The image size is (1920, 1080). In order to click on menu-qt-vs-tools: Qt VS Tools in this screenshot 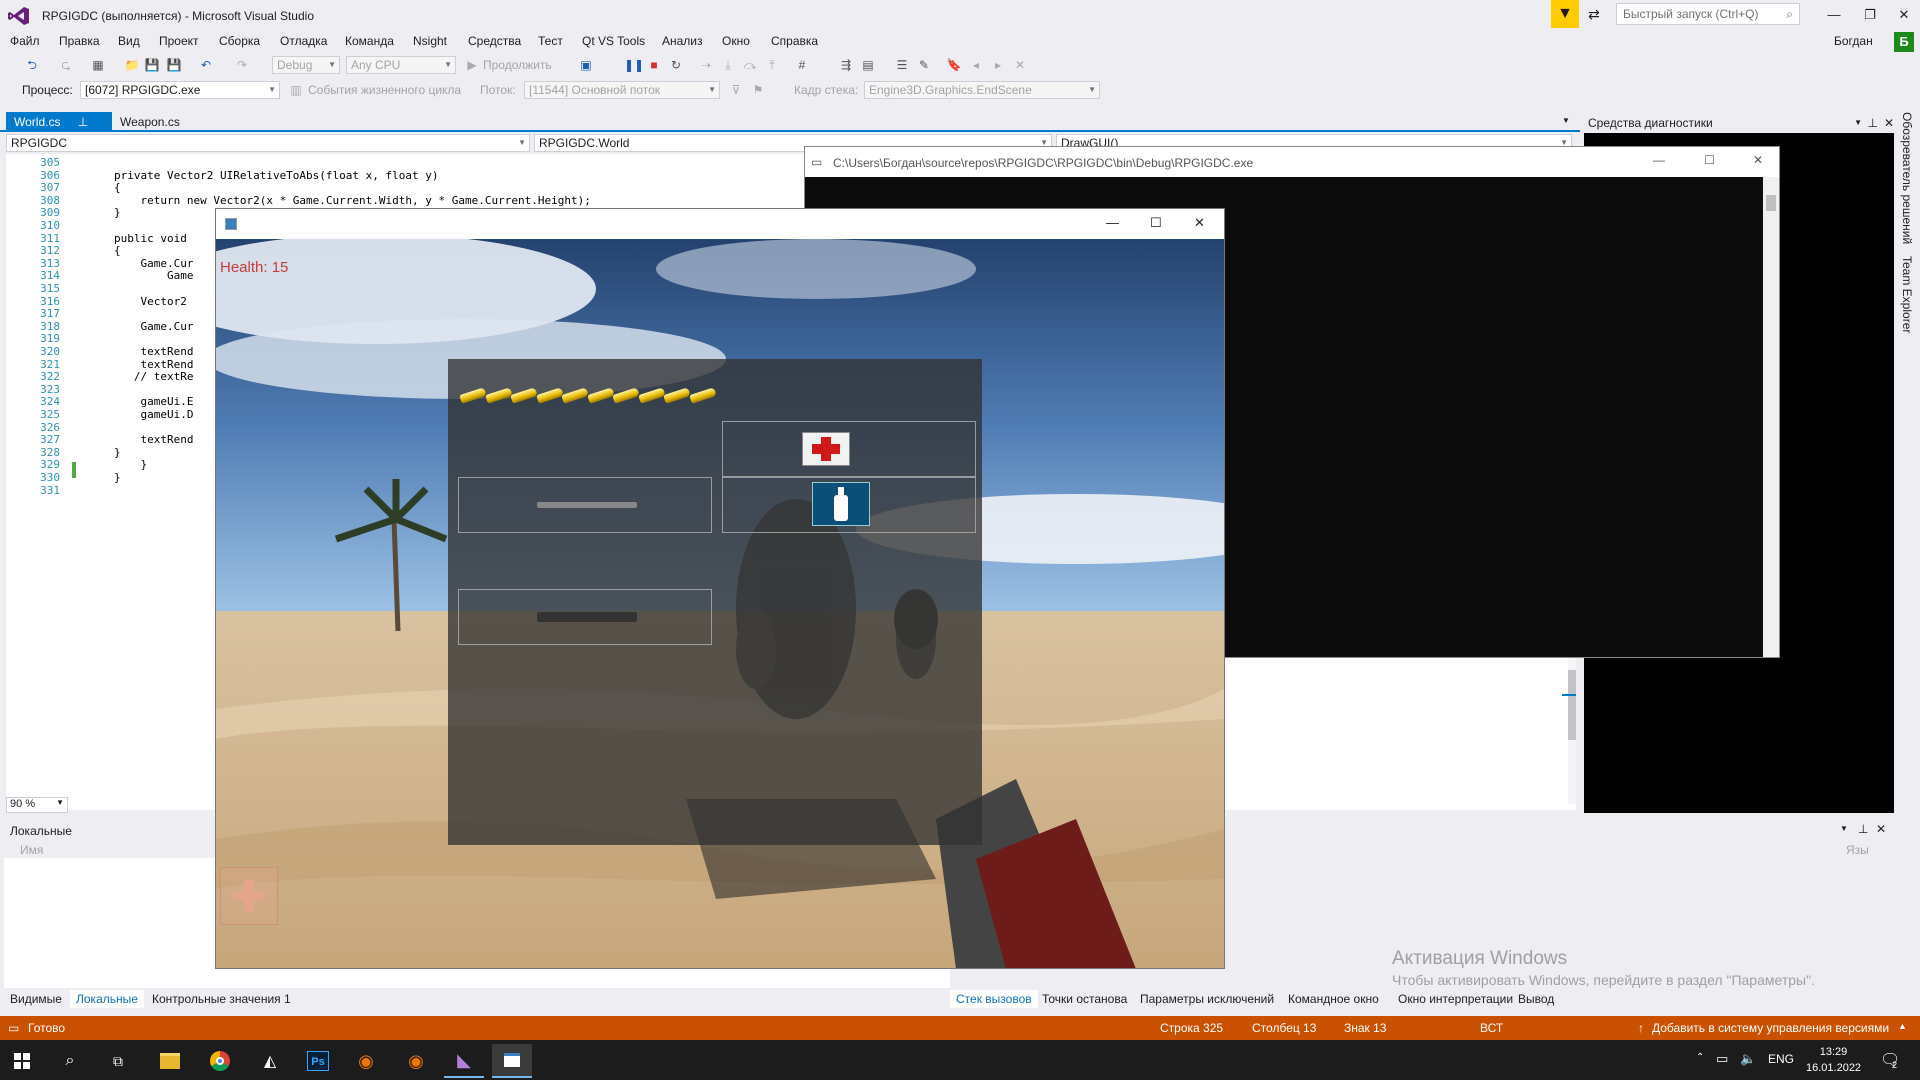, I will do `click(613, 41)`.